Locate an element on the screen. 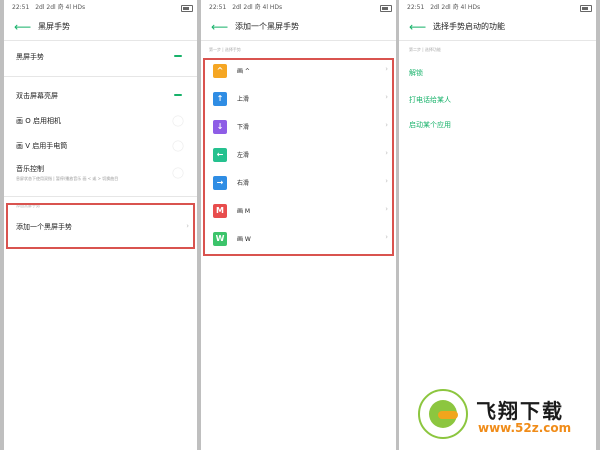 Image resolution: width=600 pixels, height=450 pixels. gesture-label: 画 ^ is located at coordinates (243, 71).